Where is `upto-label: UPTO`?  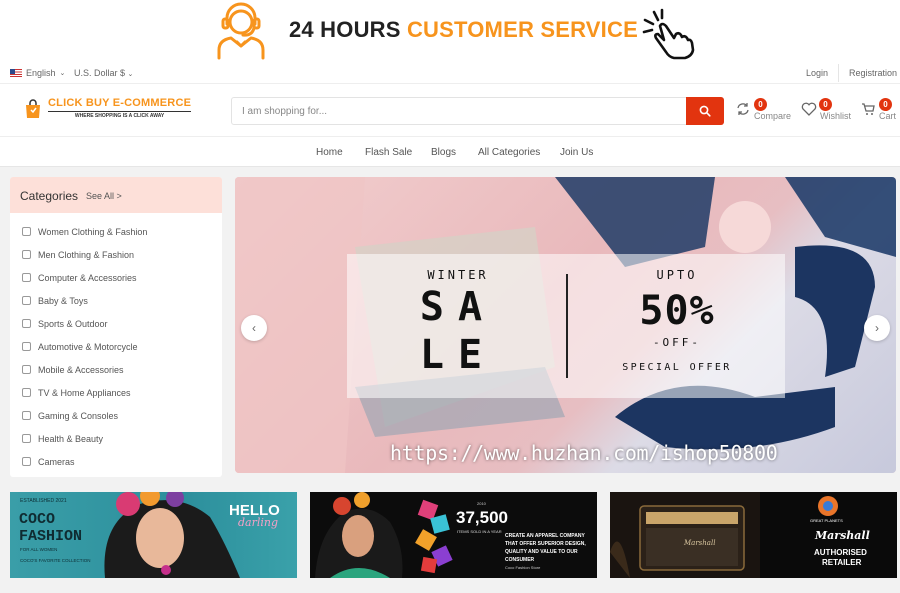 upto-label: UPTO is located at coordinates (677, 275).